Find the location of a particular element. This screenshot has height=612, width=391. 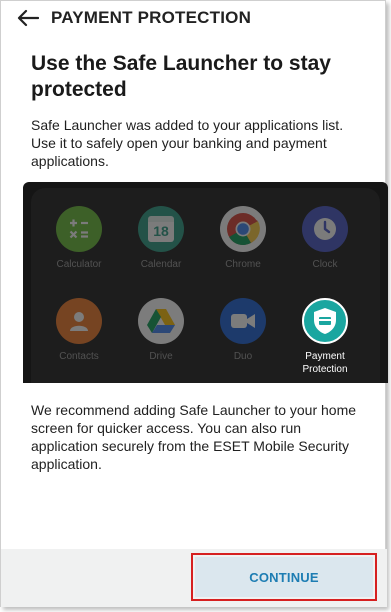

page-title: PAYMENT PROTECTION is located at coordinates (151, 17).